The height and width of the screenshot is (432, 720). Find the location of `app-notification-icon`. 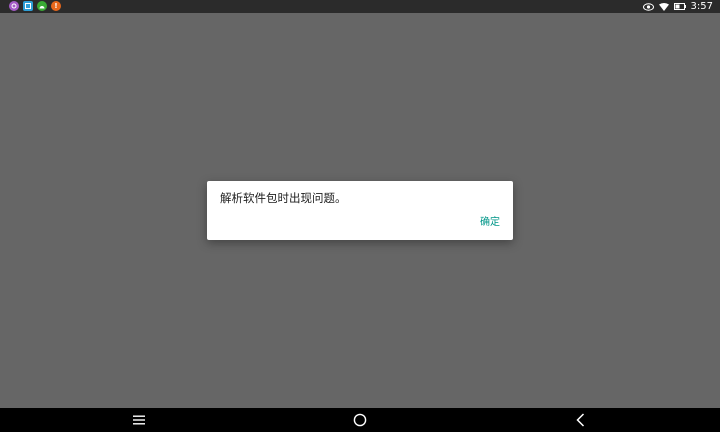

app-notification-icon is located at coordinates (14, 6).